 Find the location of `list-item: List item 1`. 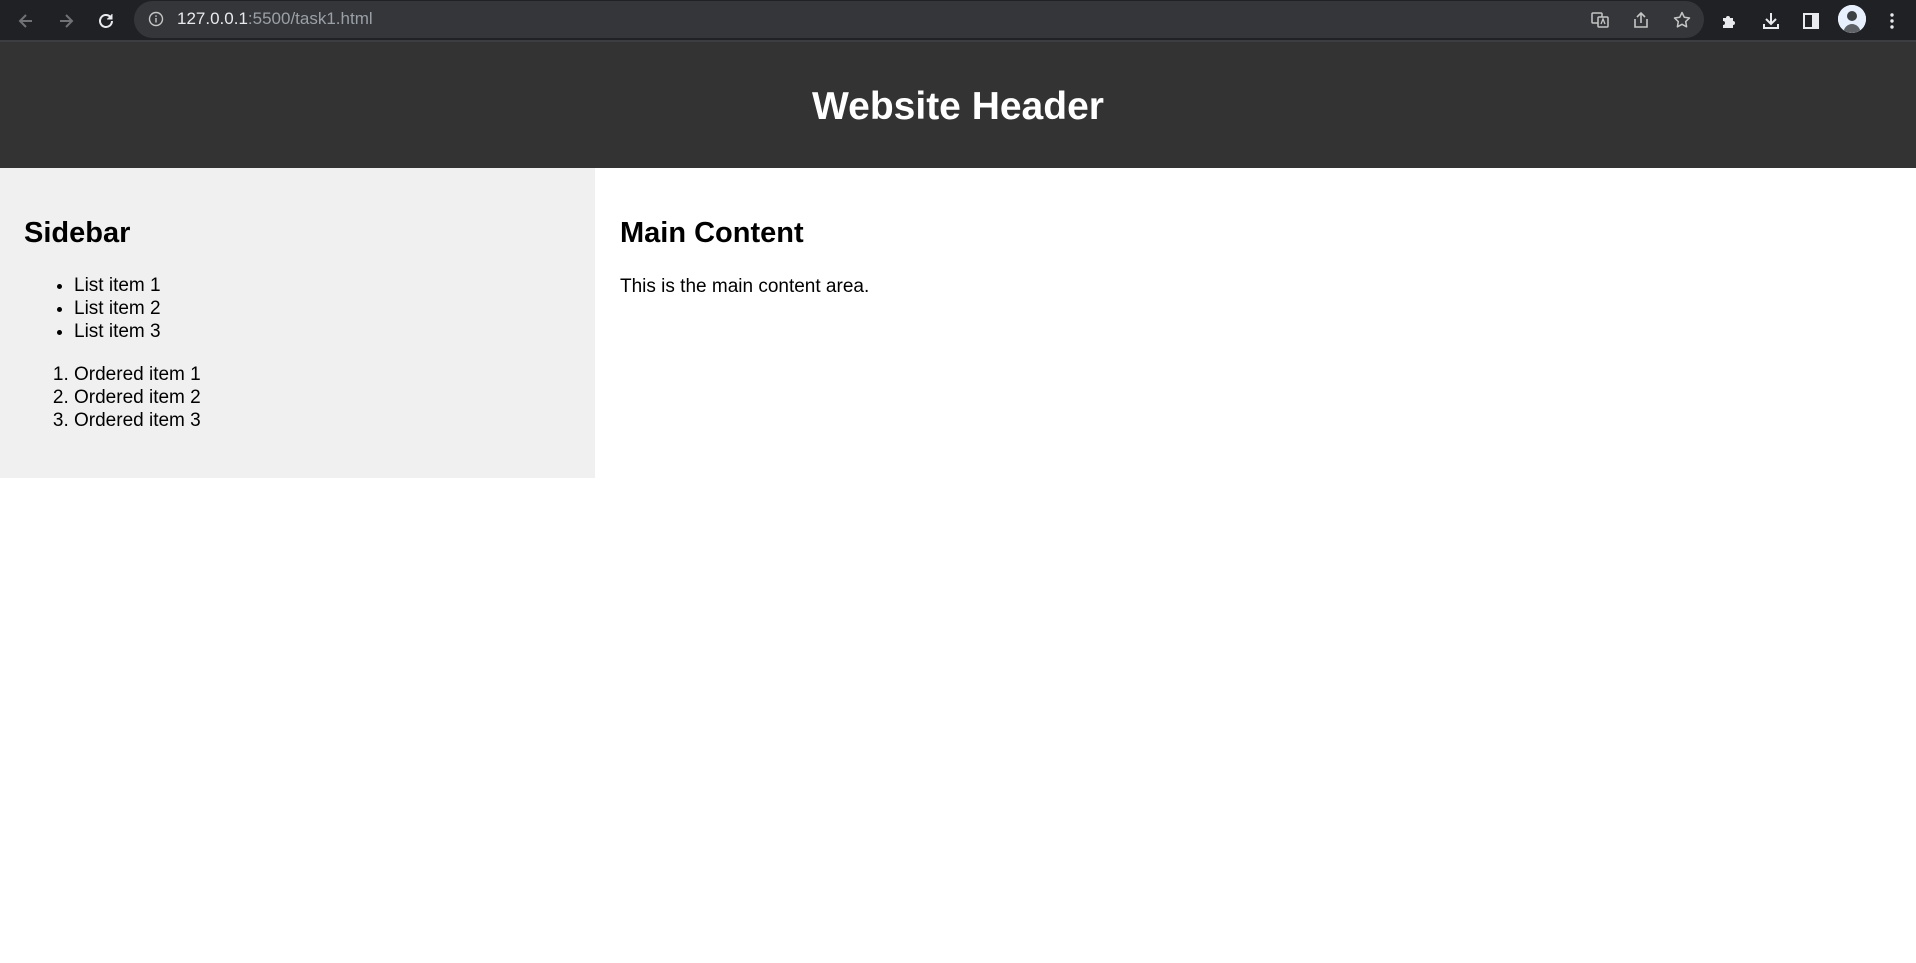

list-item: List item 1 is located at coordinates (117, 285).